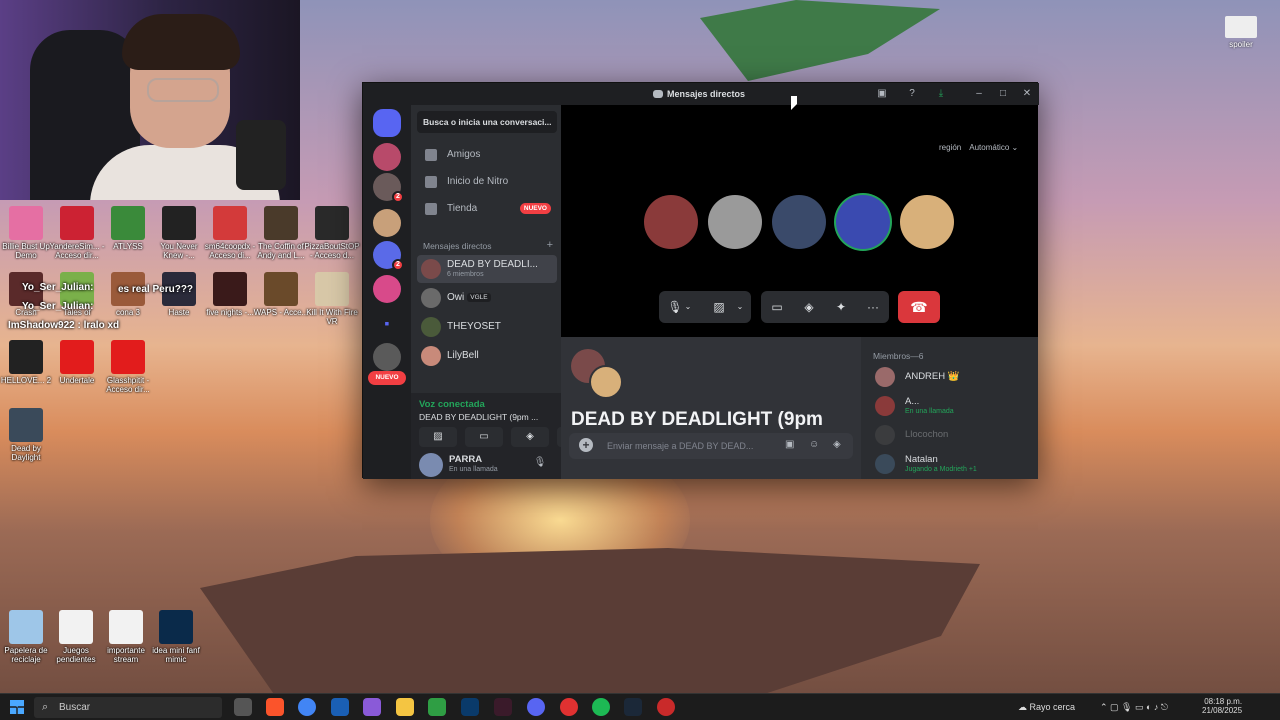 The image size is (1280, 720). Describe the element at coordinates (1222, 706) in the screenshot. I see `clock: 08:18 p.m. 21/08/2025` at that location.